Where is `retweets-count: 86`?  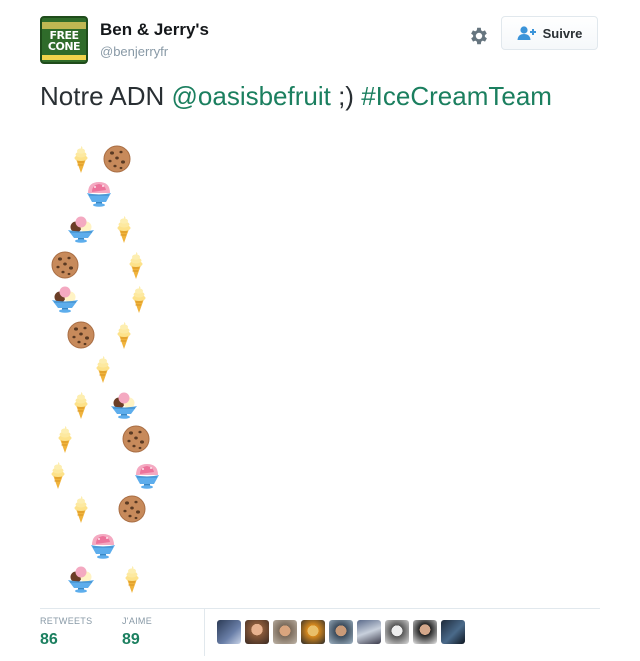
retweets-count: 86 is located at coordinates (49, 639).